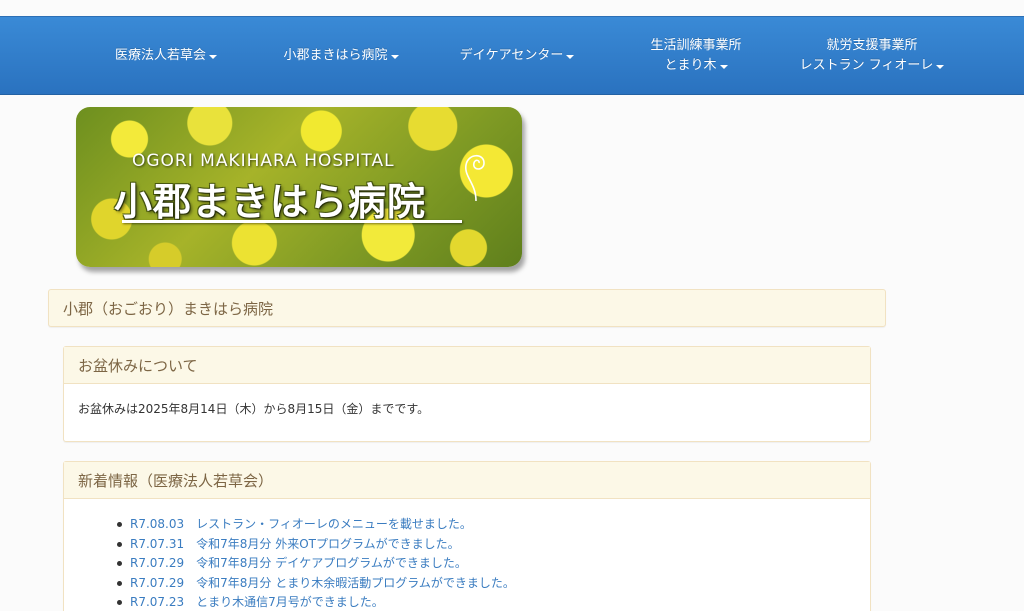 Image resolution: width=1024 pixels, height=611 pixels. What do you see at coordinates (270, 202) in the screenshot?
I see `banner-japanese-title: 小郡まきはら病院` at bounding box center [270, 202].